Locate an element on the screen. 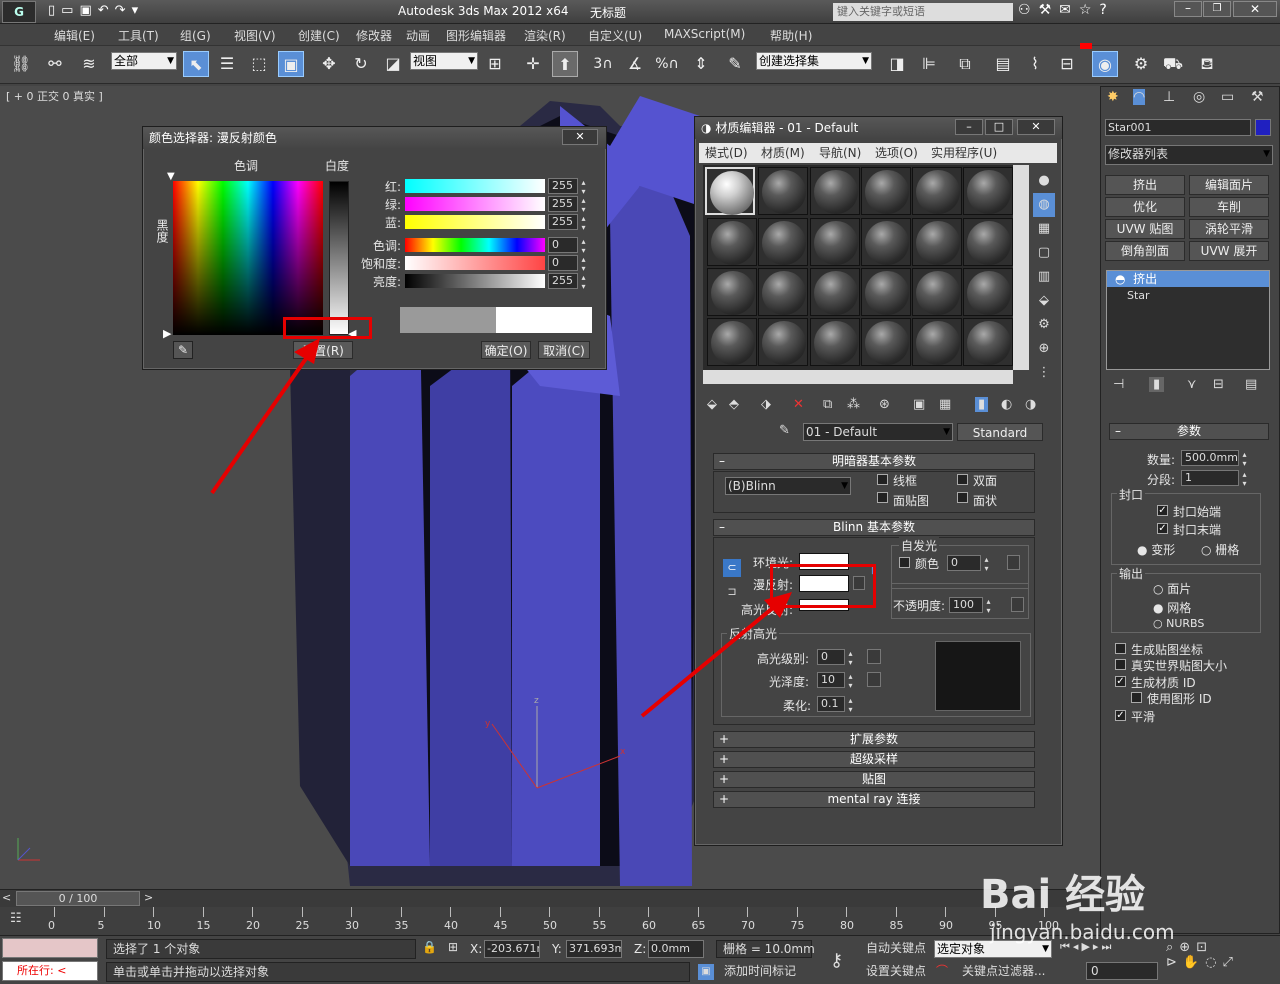 Image resolution: width=1280 pixels, height=984 pixels. menu-item-edit: 编辑(E) is located at coordinates (74, 35).